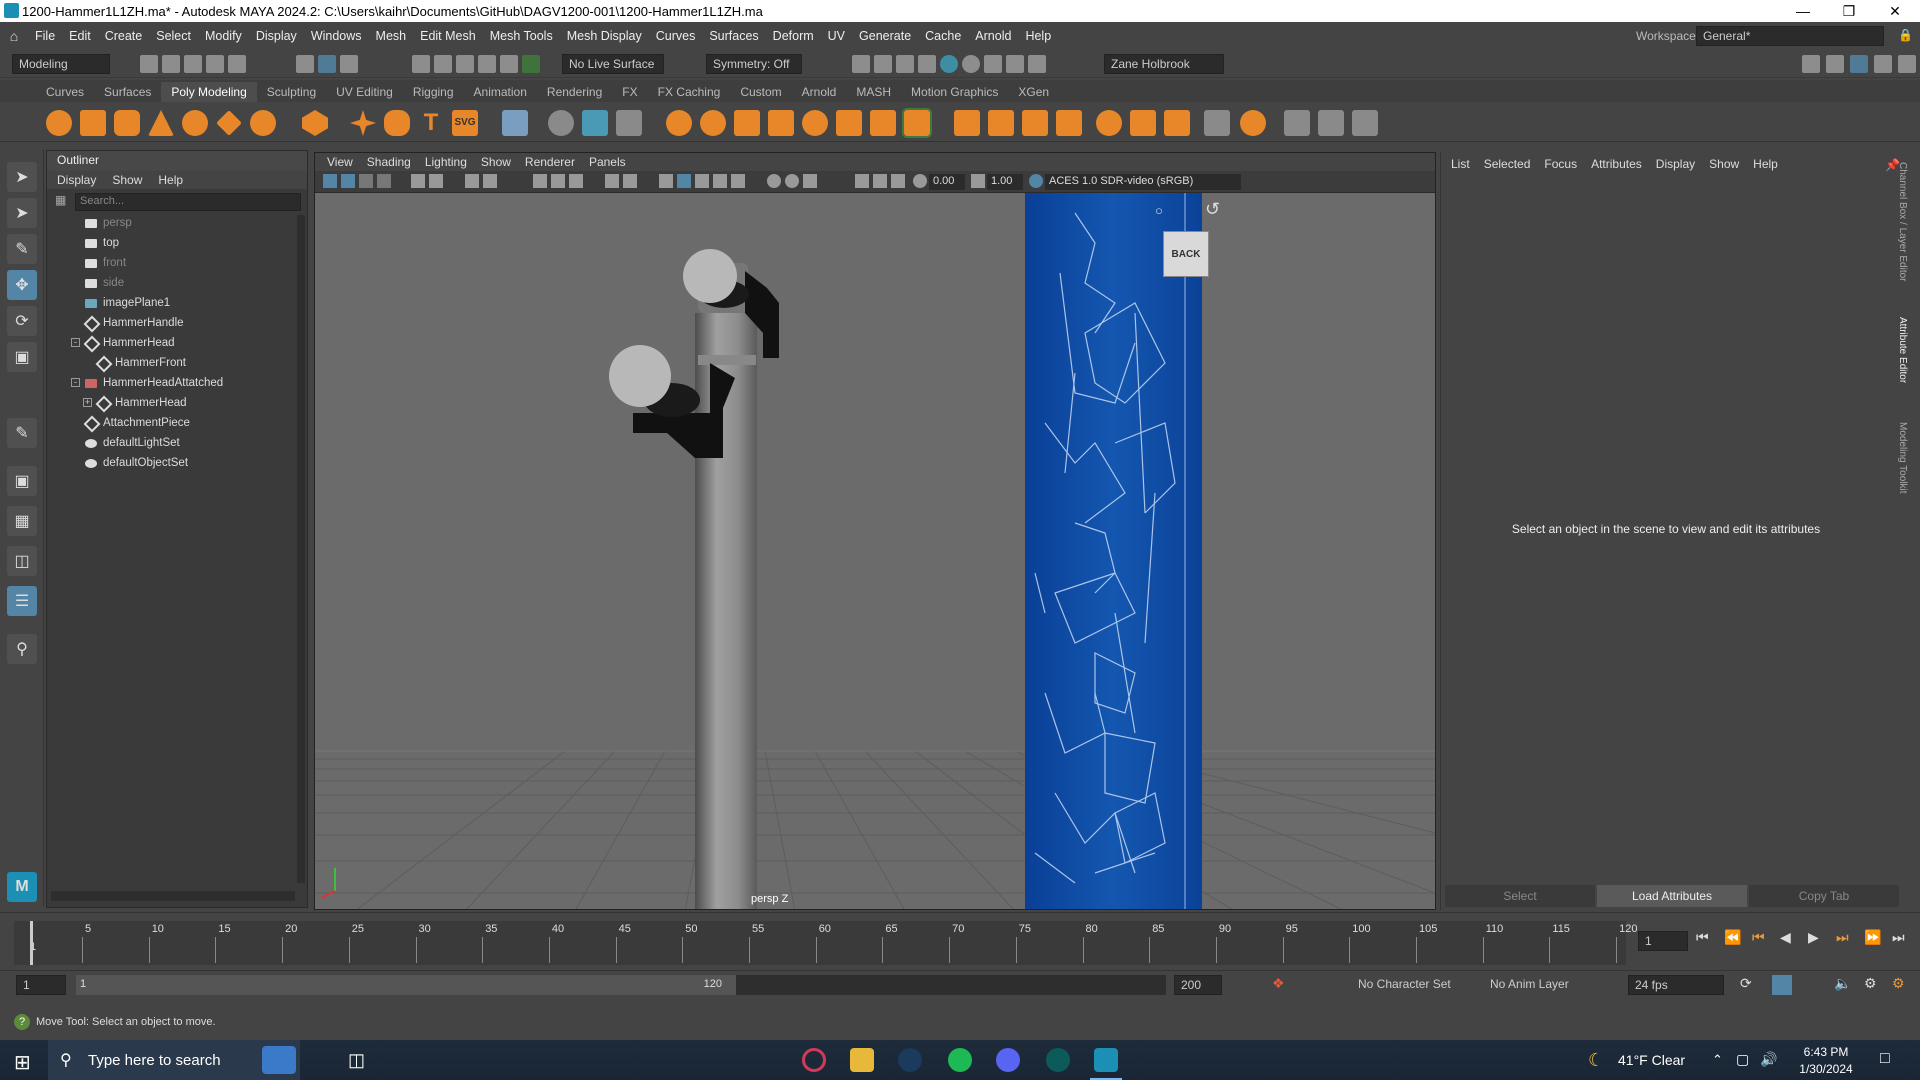 The width and height of the screenshot is (1920, 1080). What do you see at coordinates (229, 123) in the screenshot?
I see `poly-plane-icon` at bounding box center [229, 123].